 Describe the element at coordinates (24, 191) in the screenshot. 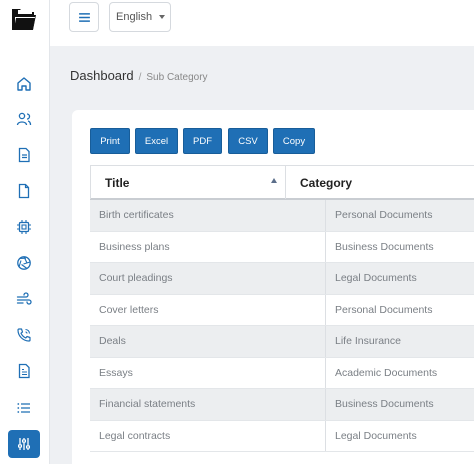

I see `file-icon` at that location.